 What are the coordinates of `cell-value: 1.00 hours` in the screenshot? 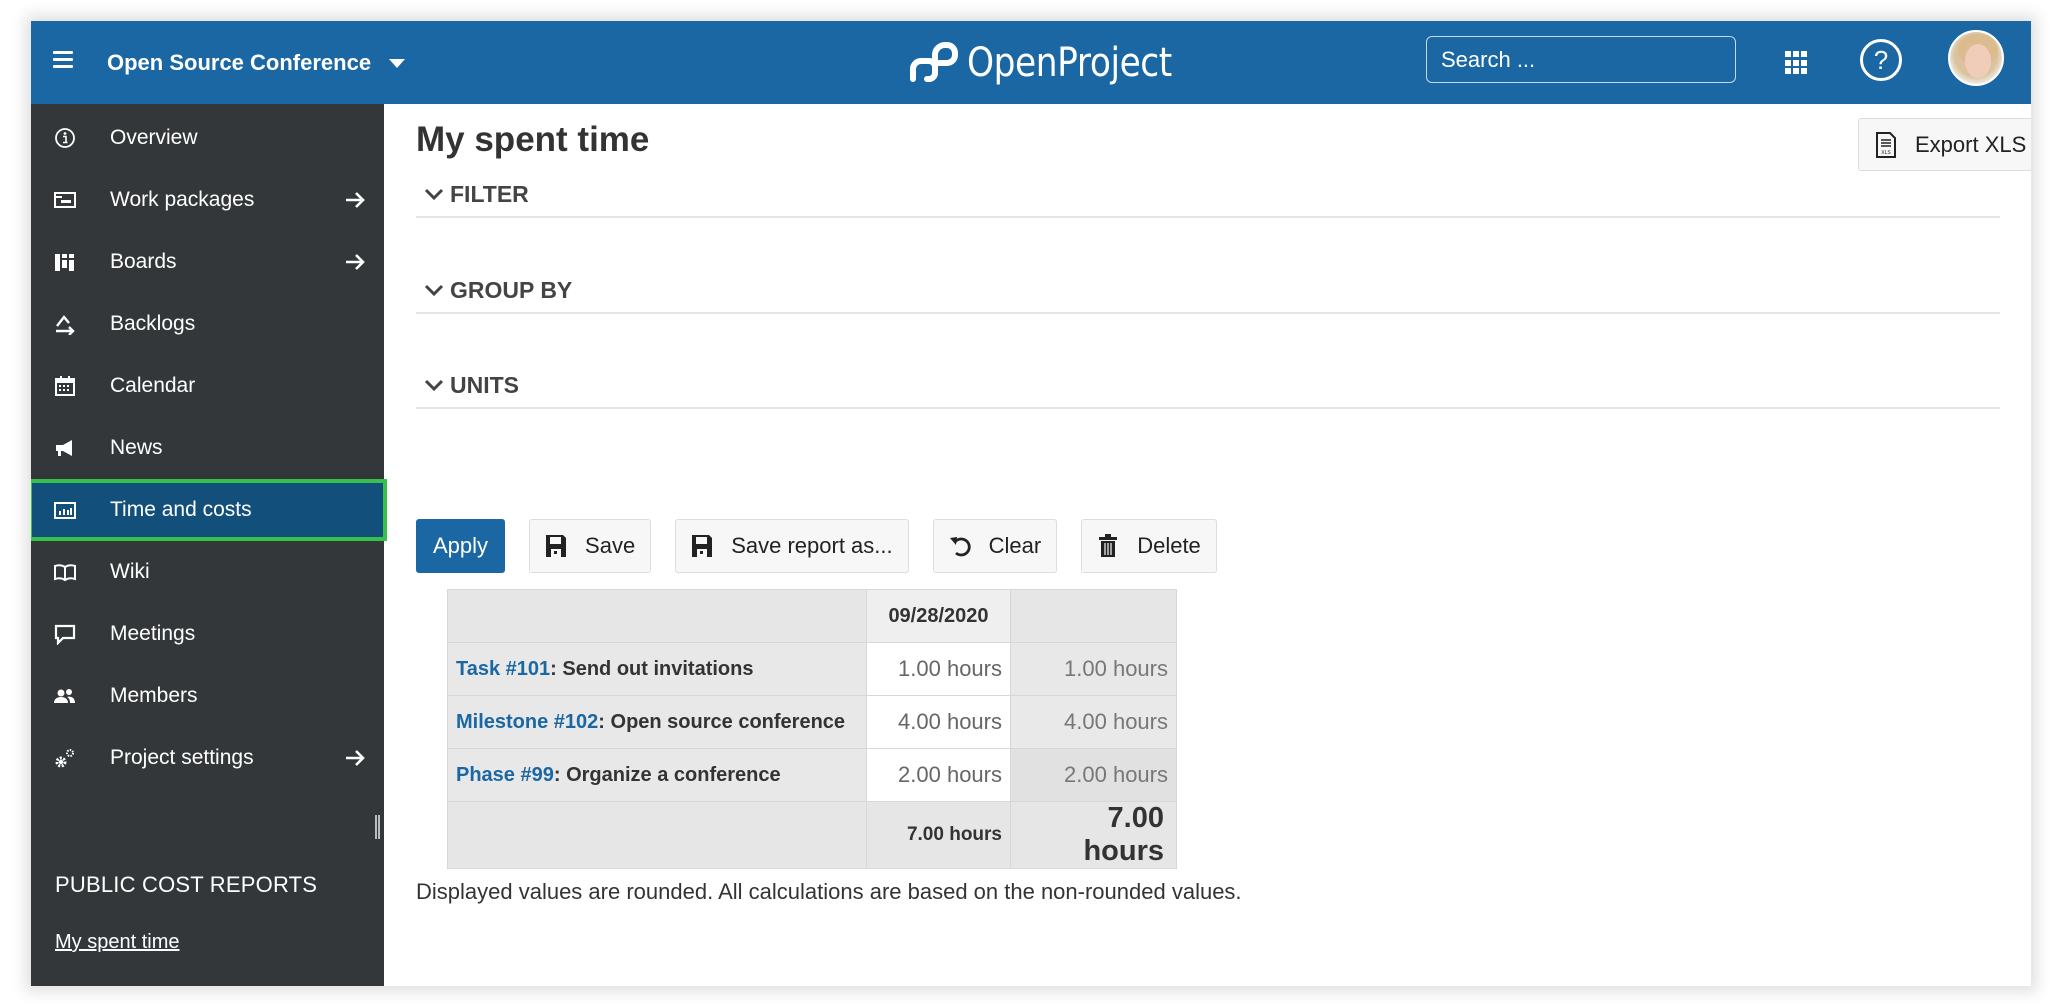 It's located at (938, 669).